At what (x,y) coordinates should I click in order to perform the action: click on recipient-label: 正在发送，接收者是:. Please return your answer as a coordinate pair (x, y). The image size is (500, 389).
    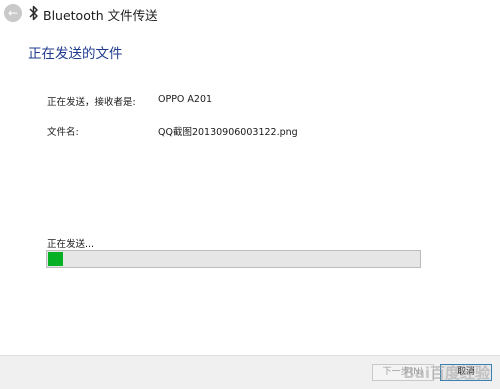
    Looking at the image, I should click on (91, 102).